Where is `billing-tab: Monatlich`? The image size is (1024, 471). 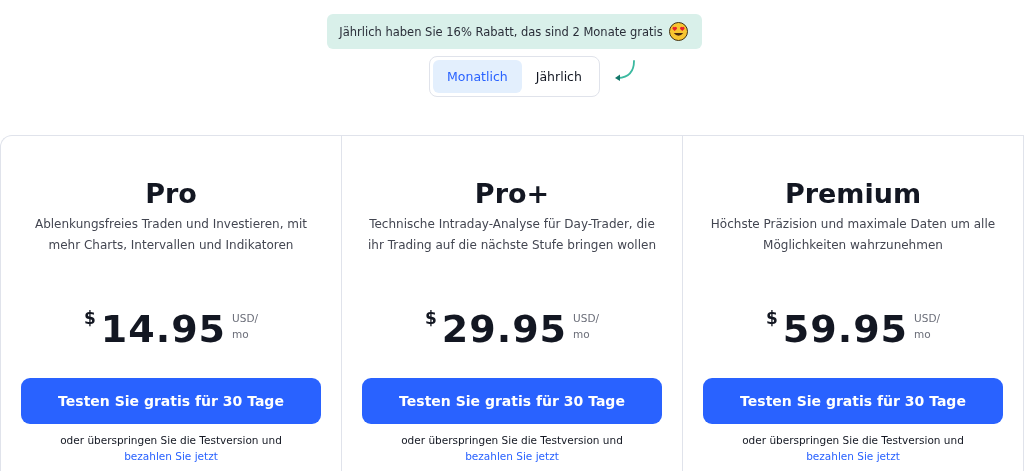
billing-tab: Monatlich is located at coordinates (477, 76).